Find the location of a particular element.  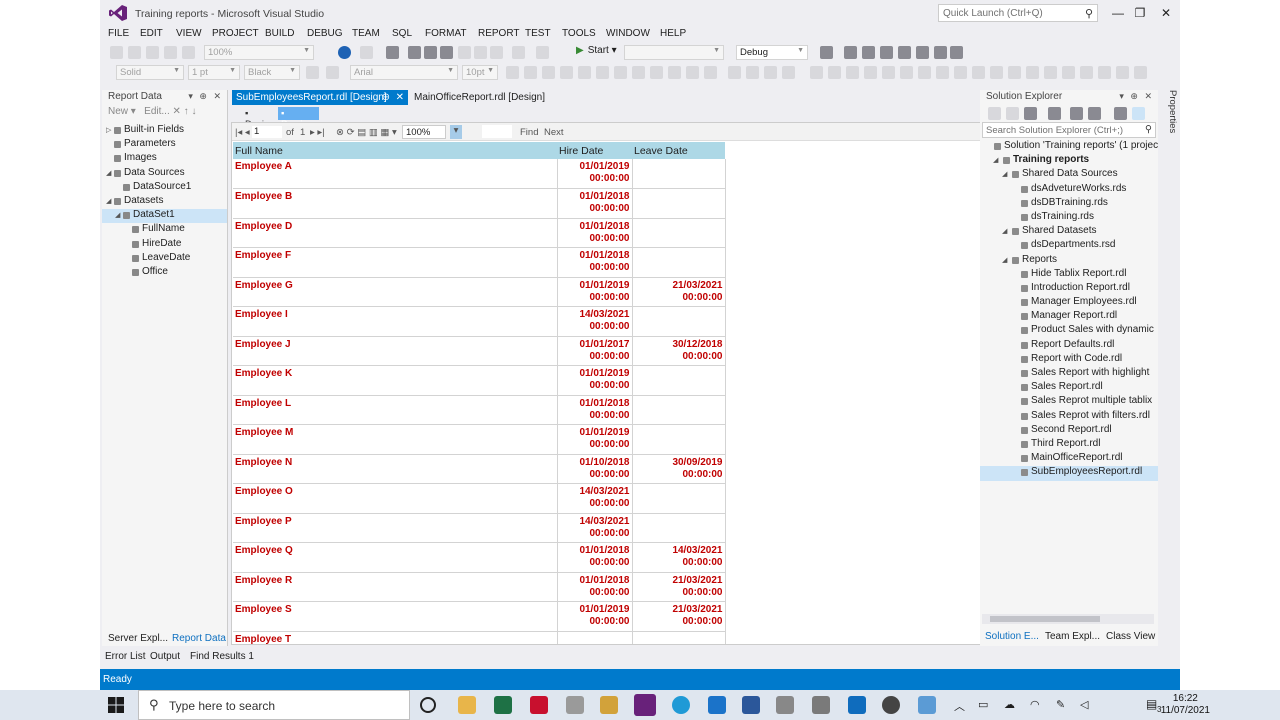

back-icon is located at coordinates (344, 52).